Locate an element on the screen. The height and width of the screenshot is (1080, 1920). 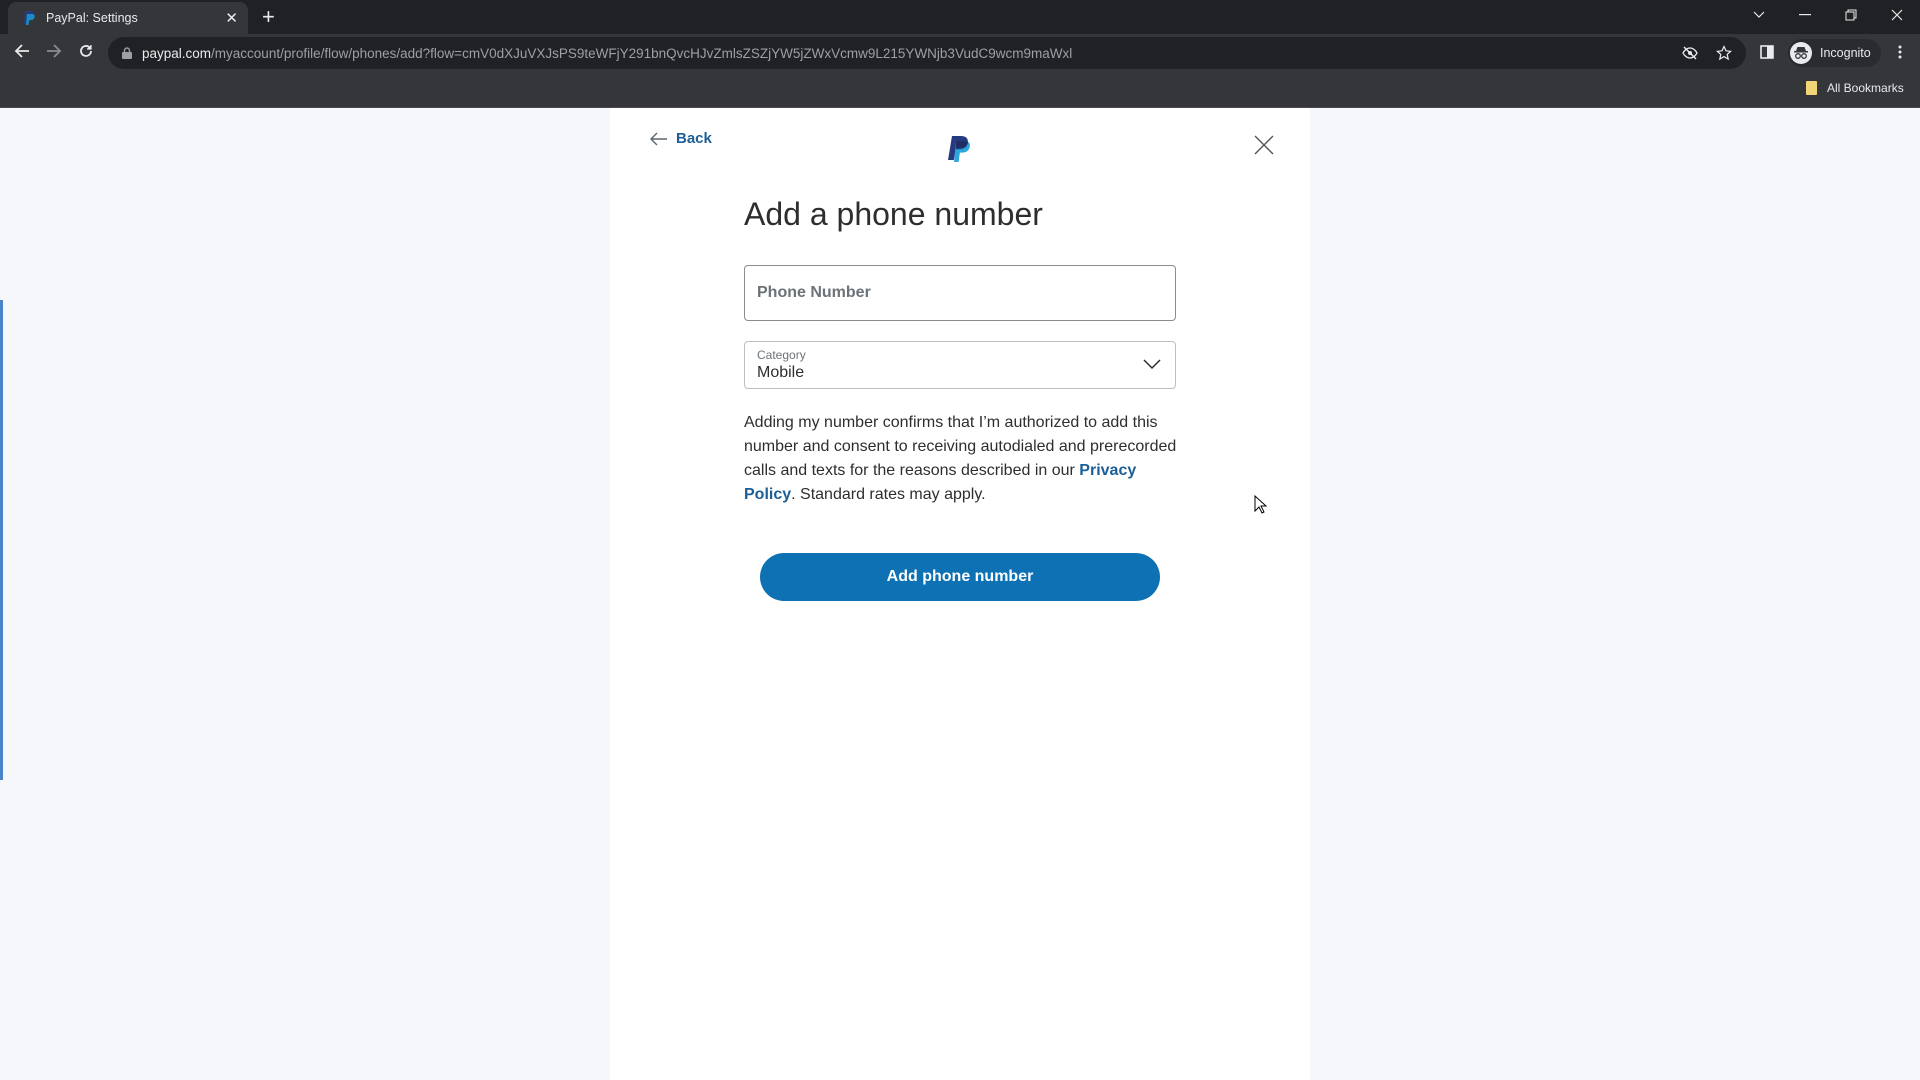
paypal-logo-icon is located at coordinates (959, 149).